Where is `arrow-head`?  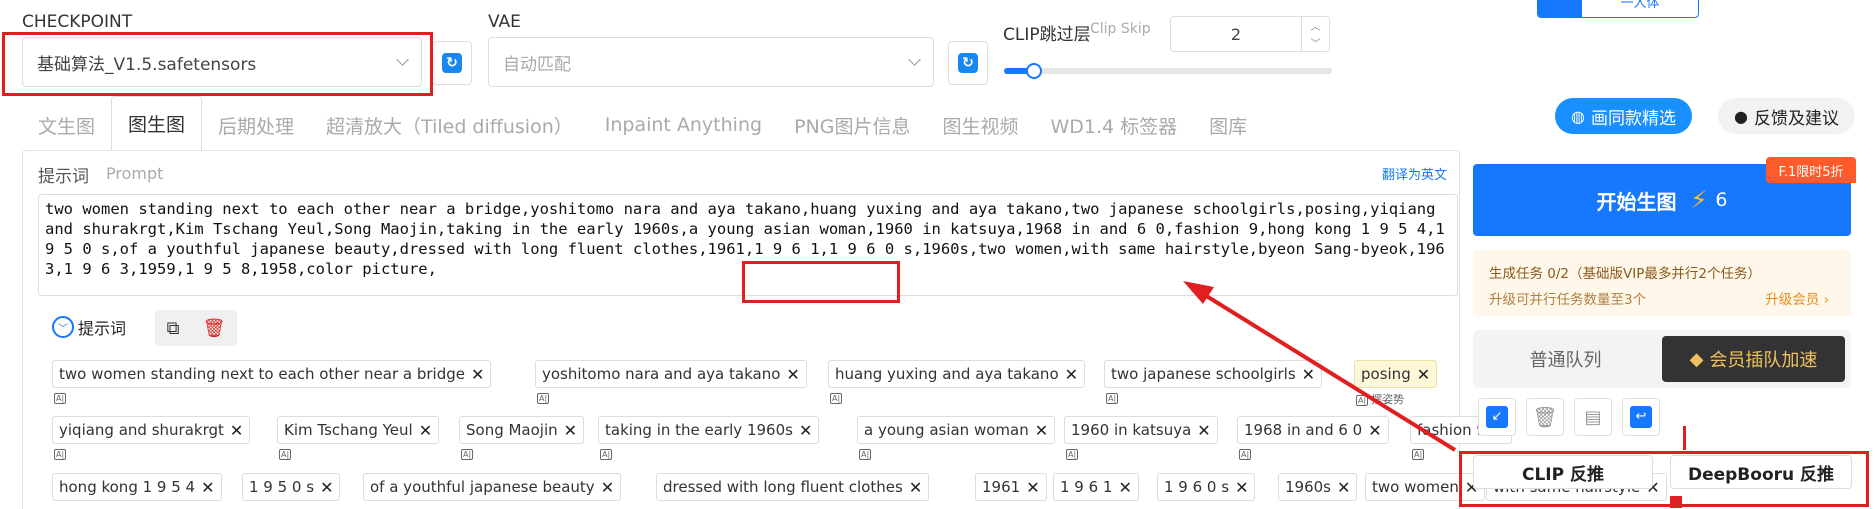
arrow-head is located at coordinates (1198, 292).